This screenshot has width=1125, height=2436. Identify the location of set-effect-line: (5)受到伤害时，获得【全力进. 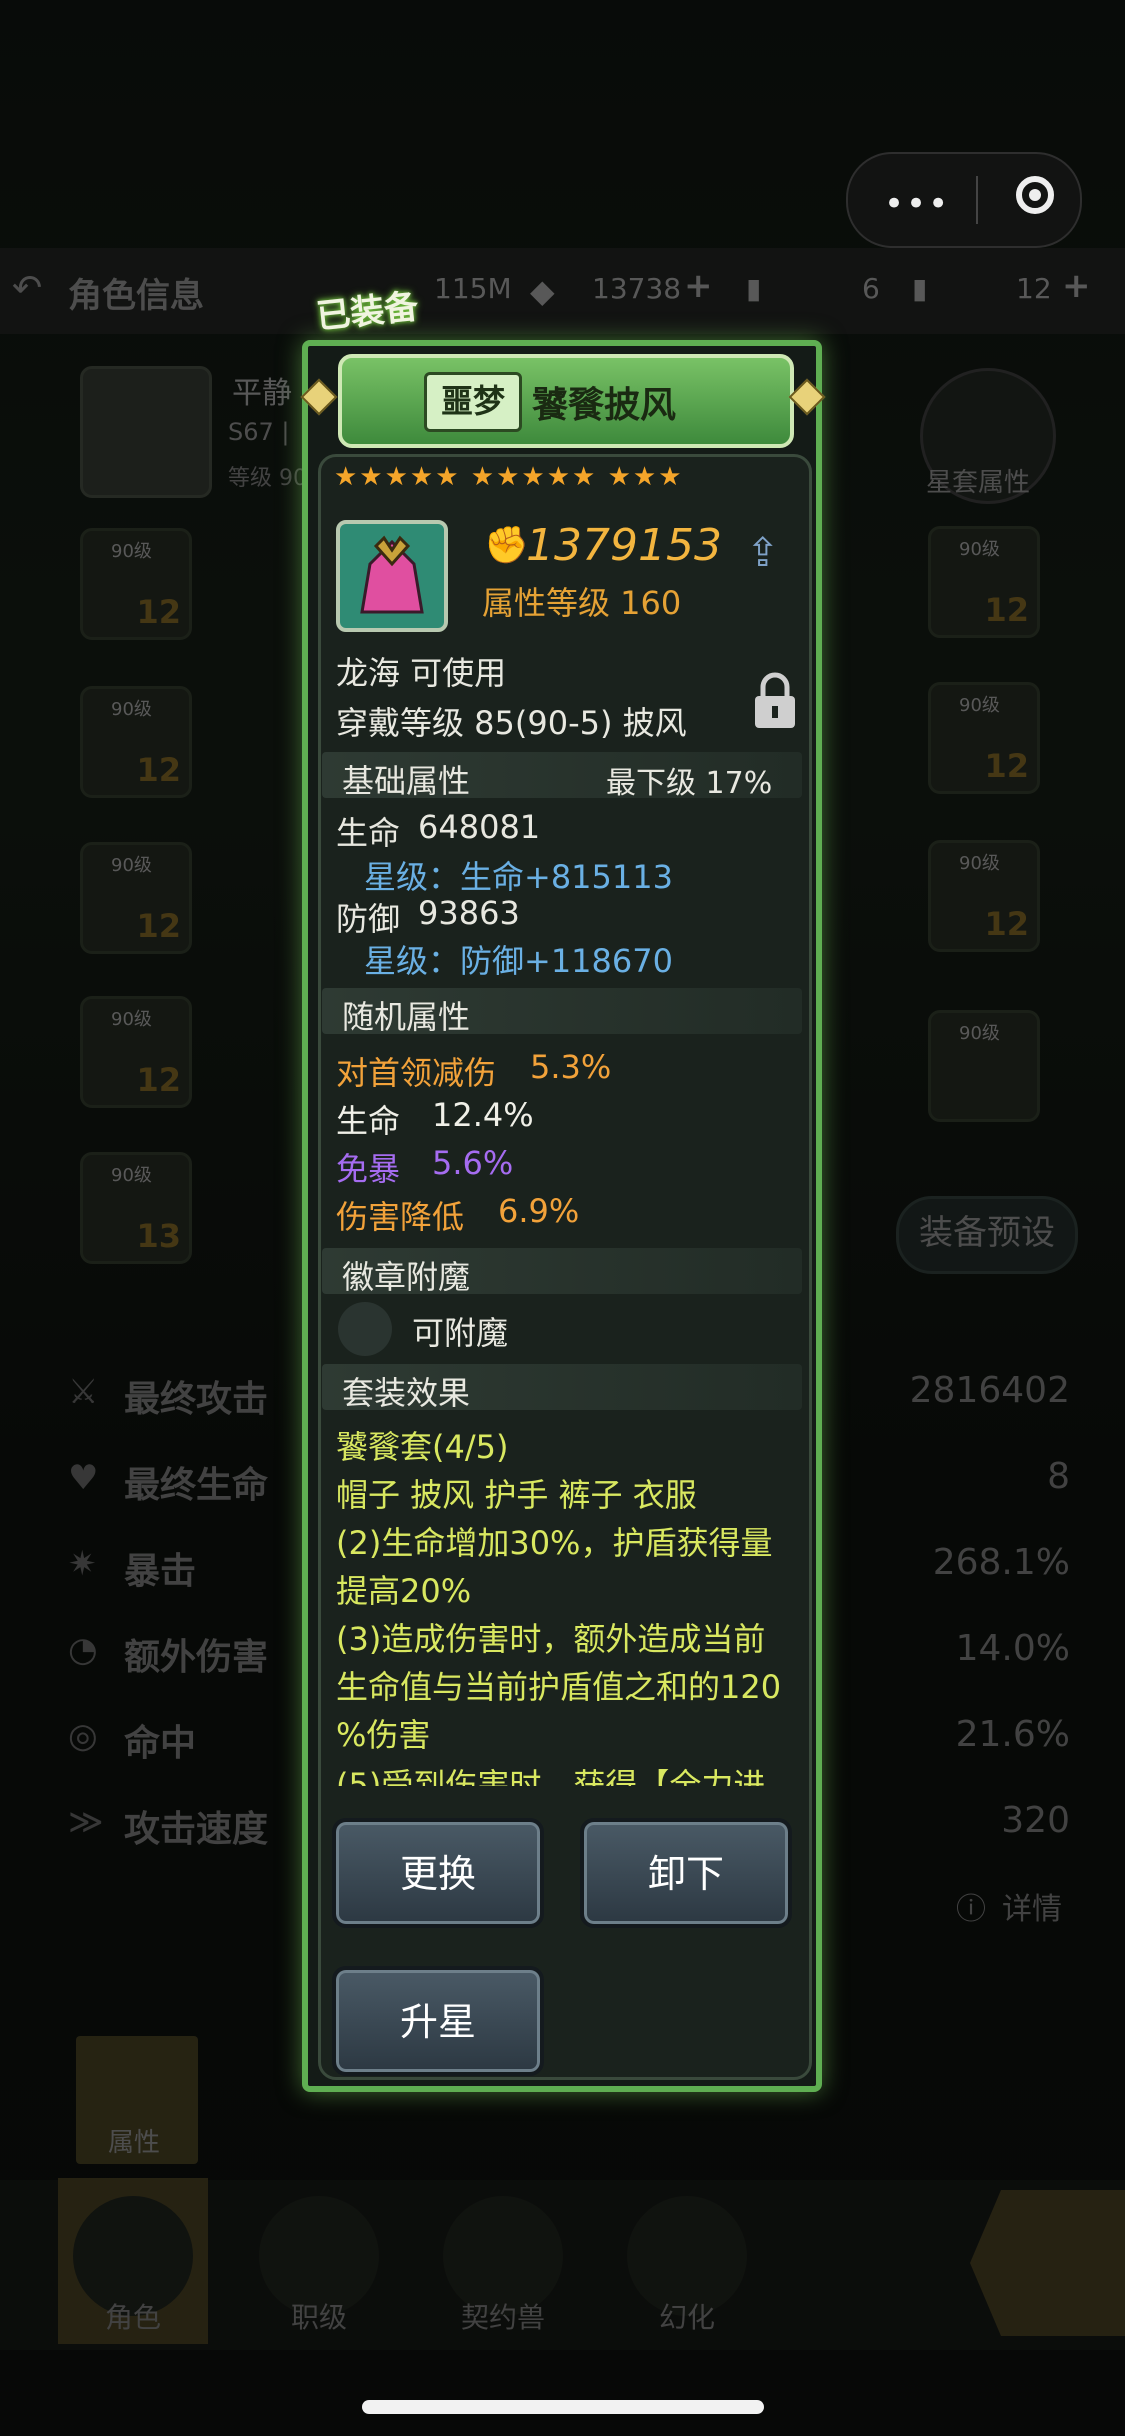
(551, 1776).